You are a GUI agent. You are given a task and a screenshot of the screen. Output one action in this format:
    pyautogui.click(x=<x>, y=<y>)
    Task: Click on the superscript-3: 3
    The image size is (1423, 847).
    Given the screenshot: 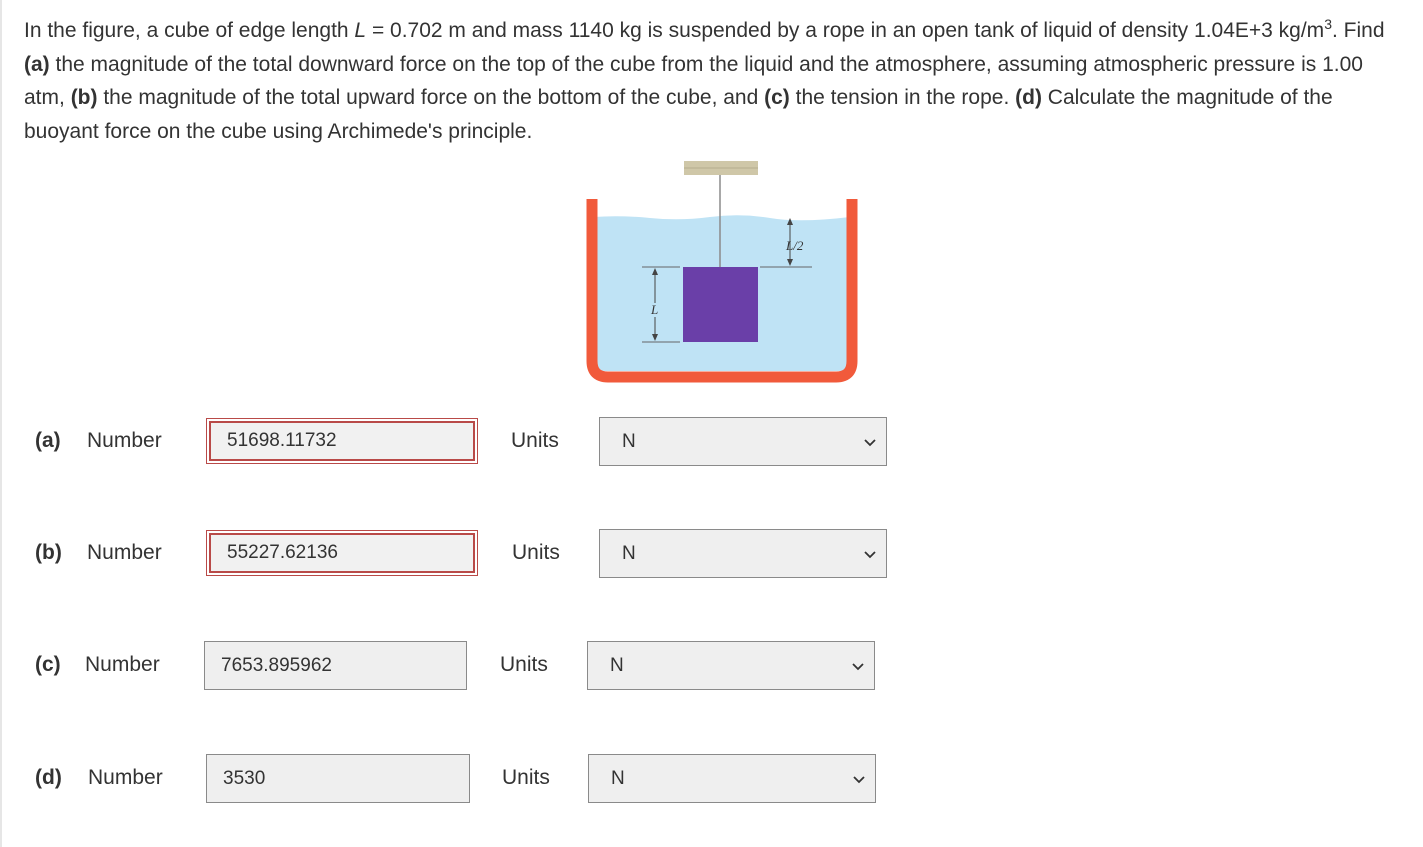 What is the action you would take?
    pyautogui.click(x=1328, y=24)
    